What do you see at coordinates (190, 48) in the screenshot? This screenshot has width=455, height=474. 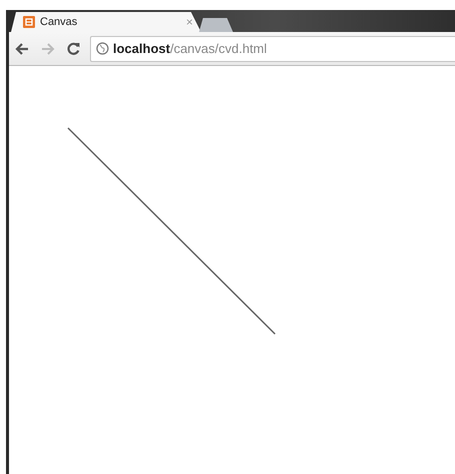 I see `url-text: localhost/canvas/cvd.html` at bounding box center [190, 48].